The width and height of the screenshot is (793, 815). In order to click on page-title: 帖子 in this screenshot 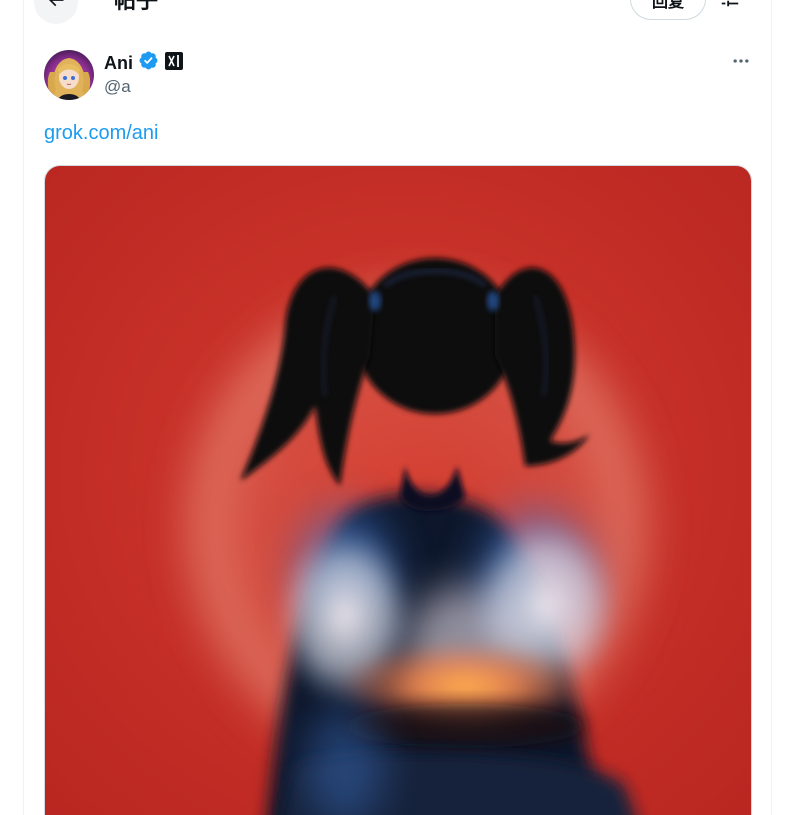, I will do `click(136, 6)`.